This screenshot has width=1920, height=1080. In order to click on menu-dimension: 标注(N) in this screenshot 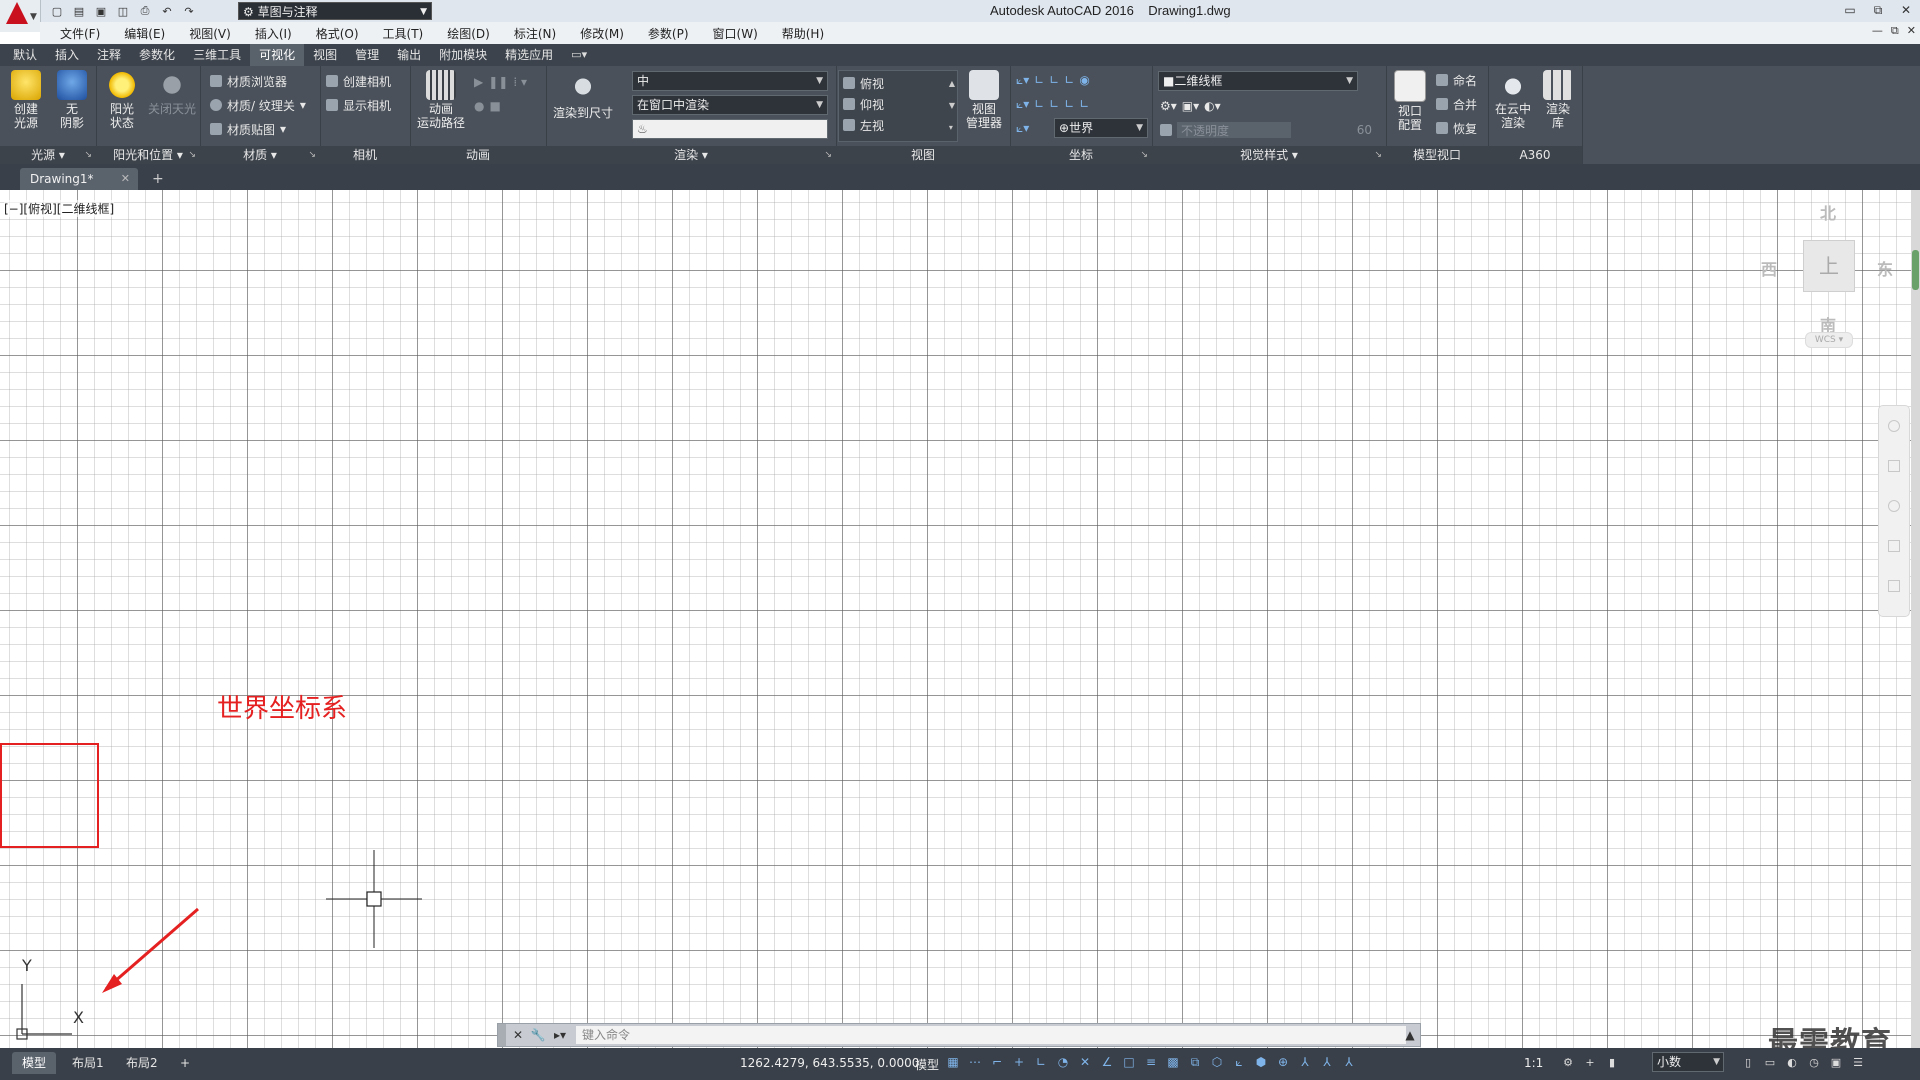, I will do `click(535, 33)`.